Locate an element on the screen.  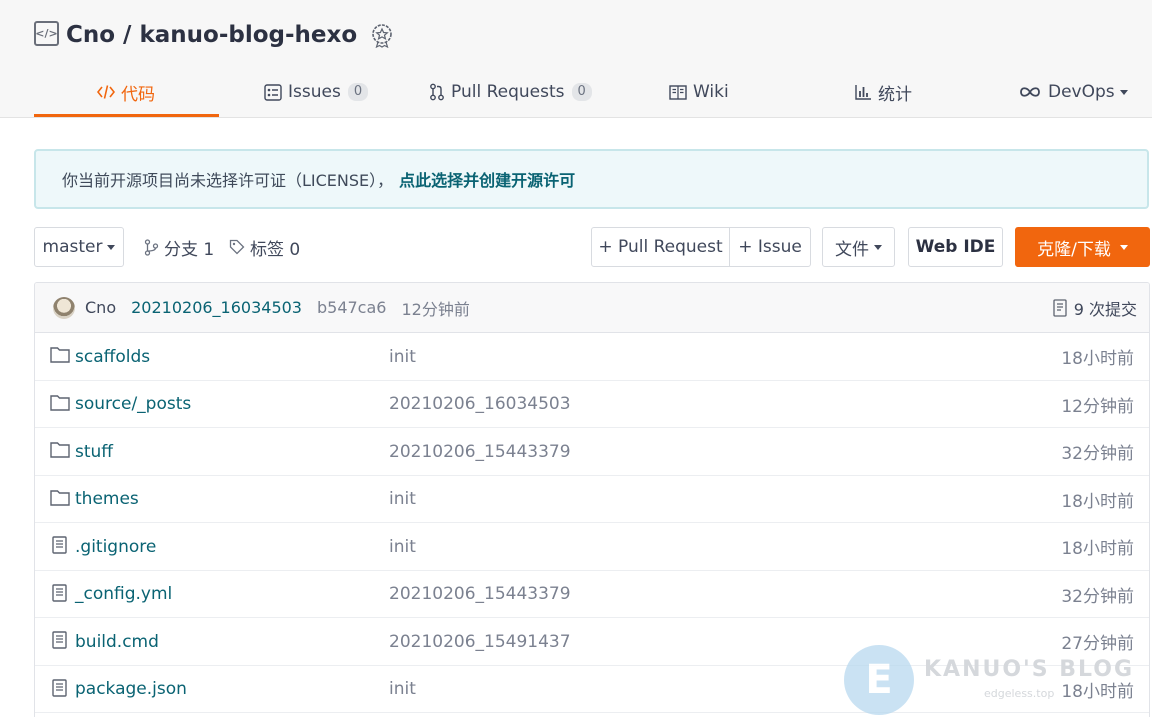
new-issue-button: + Issue is located at coordinates (770, 247).